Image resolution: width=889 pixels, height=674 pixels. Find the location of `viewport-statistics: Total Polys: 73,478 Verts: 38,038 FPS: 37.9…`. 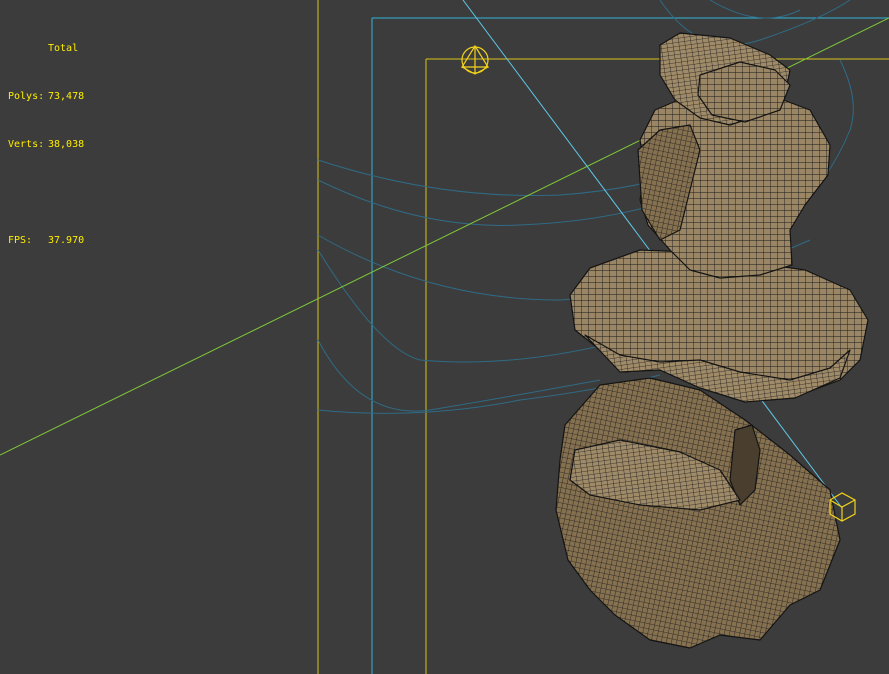

viewport-statistics: Total Polys: 73,478 Verts: 38,038 FPS: 37.9… is located at coordinates (46, 145).